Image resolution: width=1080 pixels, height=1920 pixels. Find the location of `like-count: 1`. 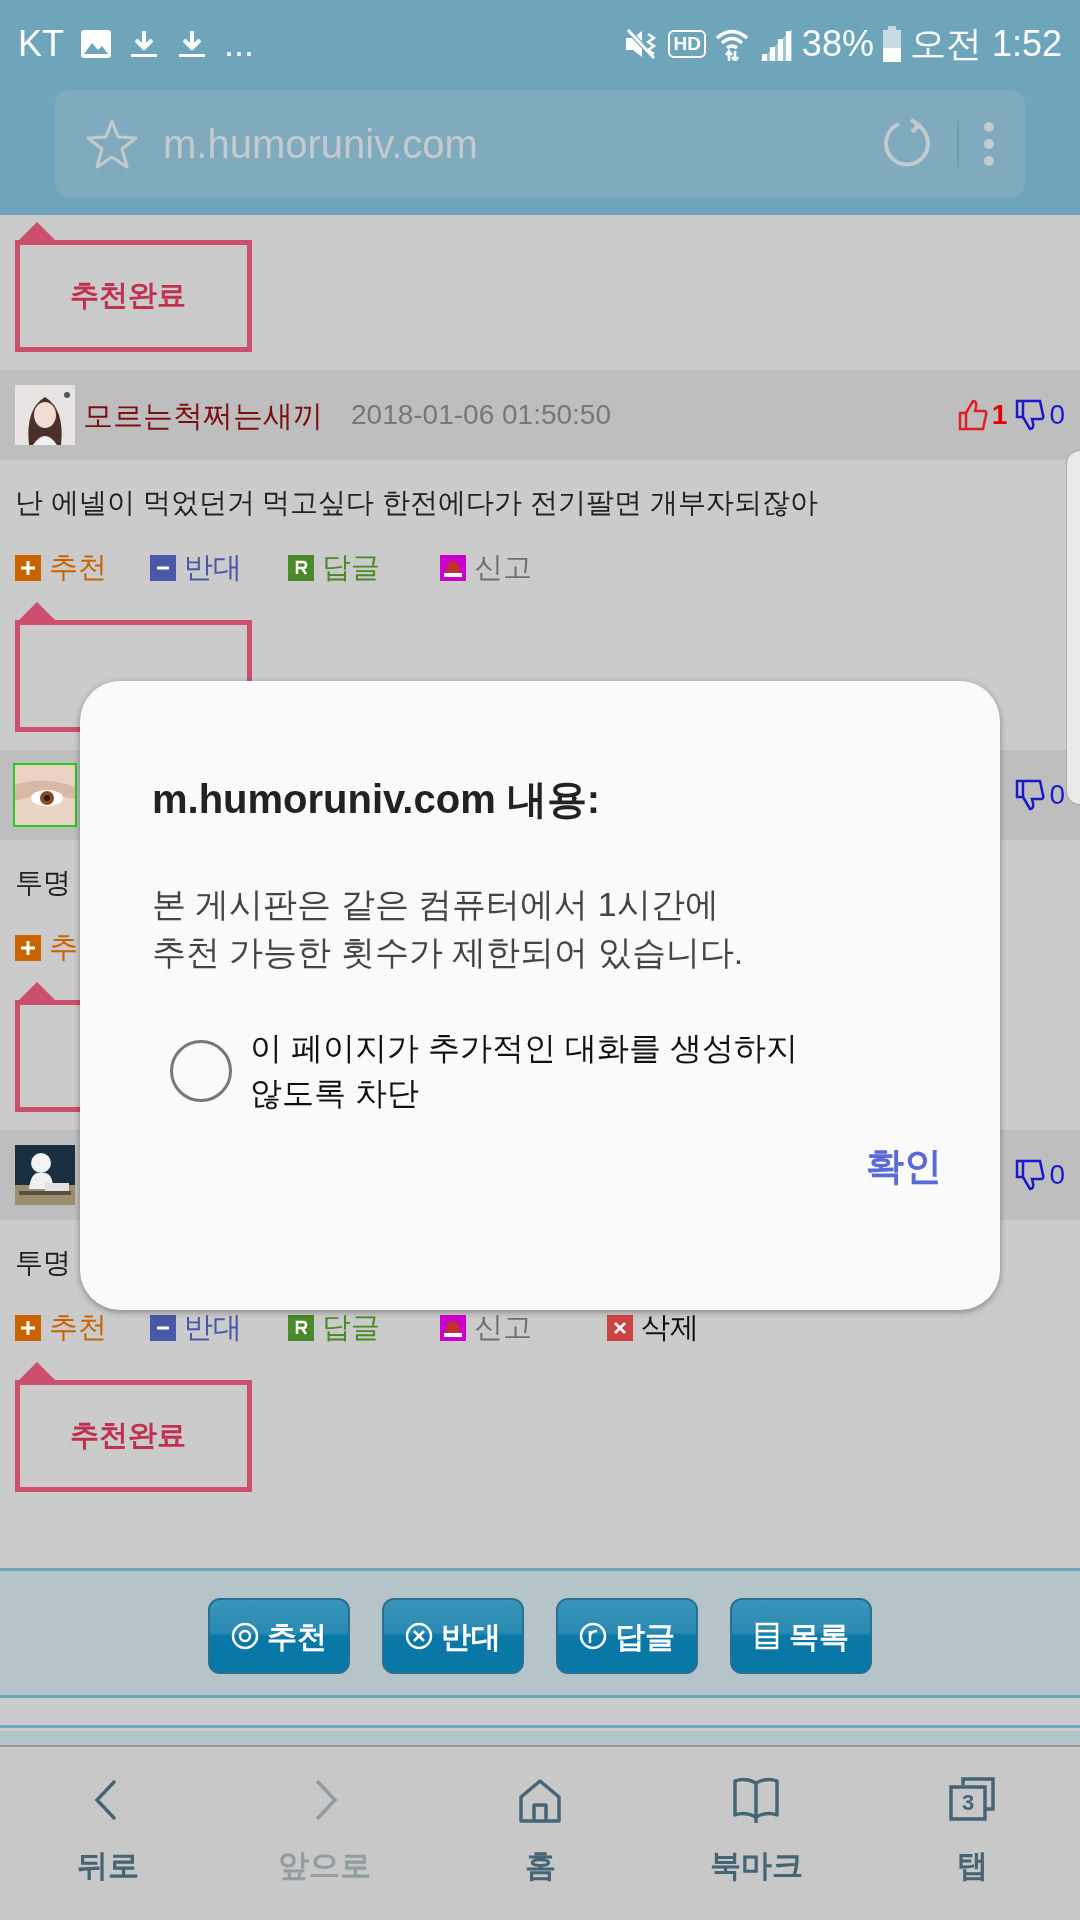

like-count: 1 is located at coordinates (999, 415).